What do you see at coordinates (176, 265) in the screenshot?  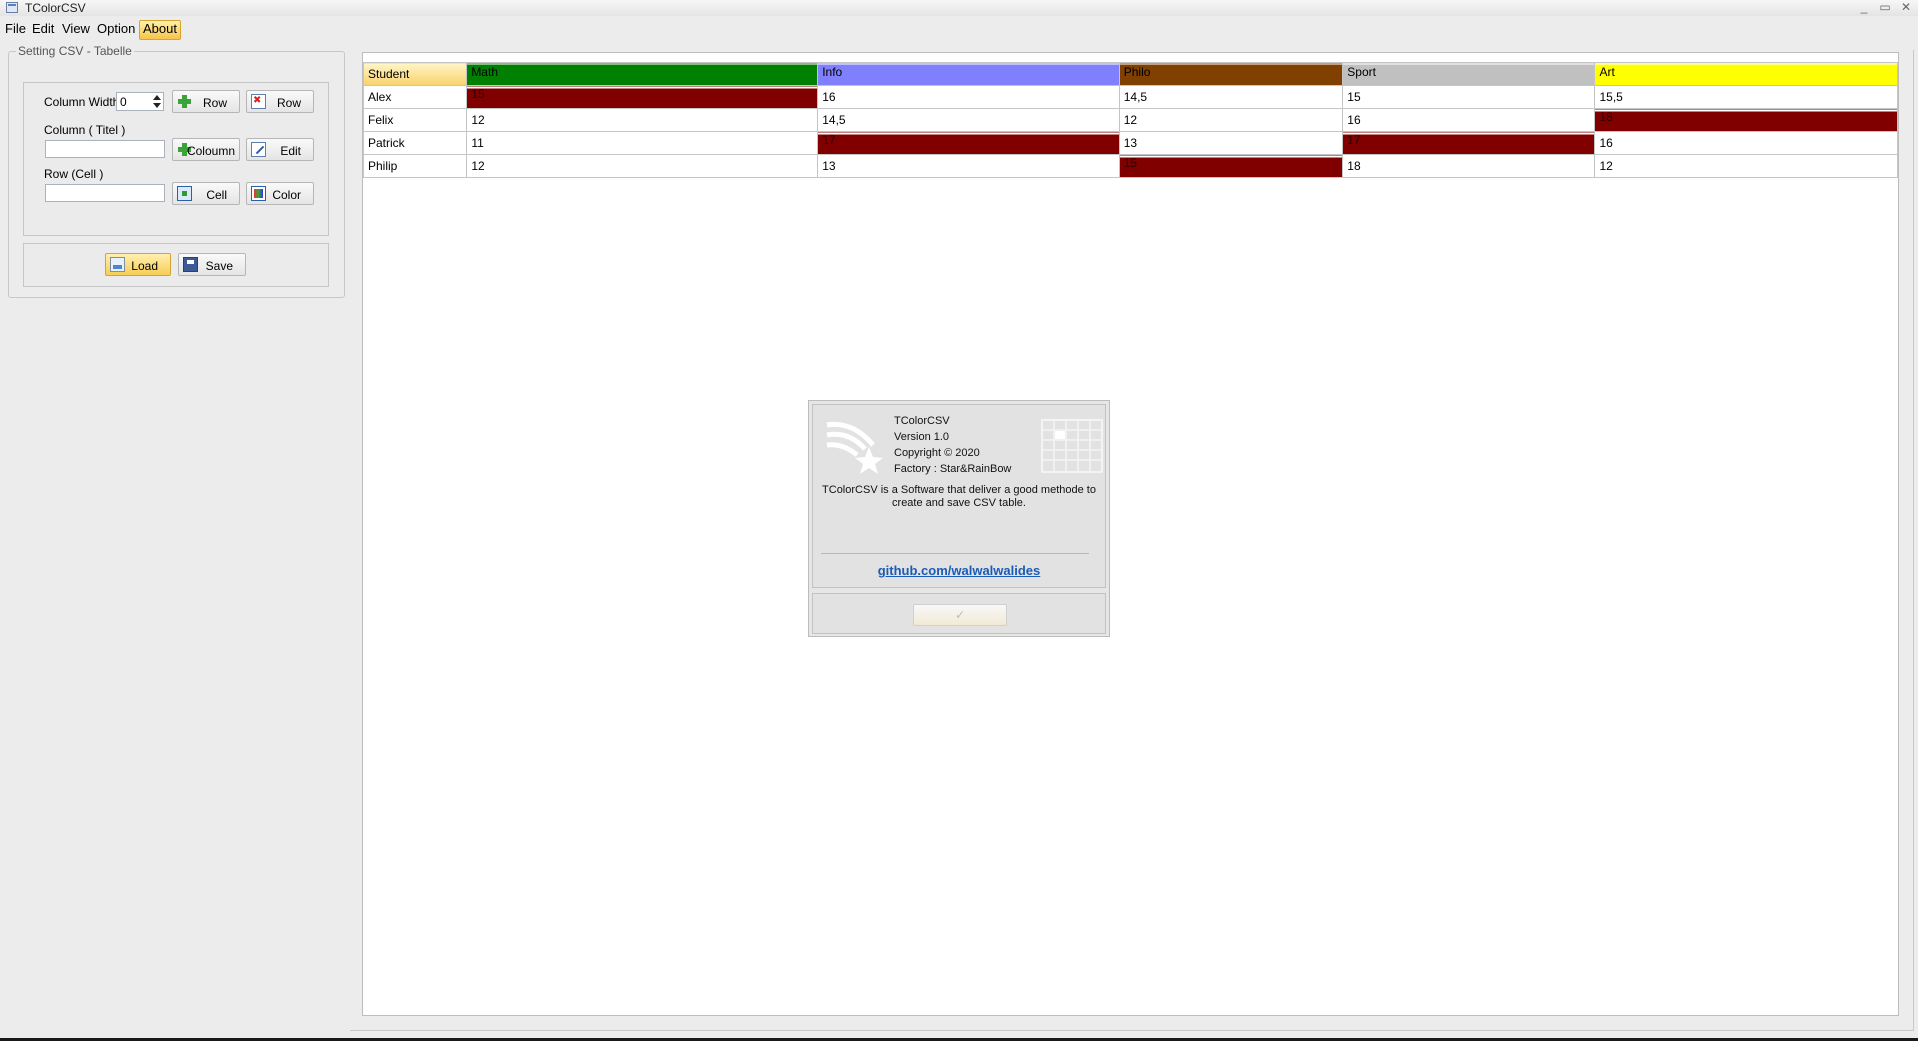 I see `file-panel` at bounding box center [176, 265].